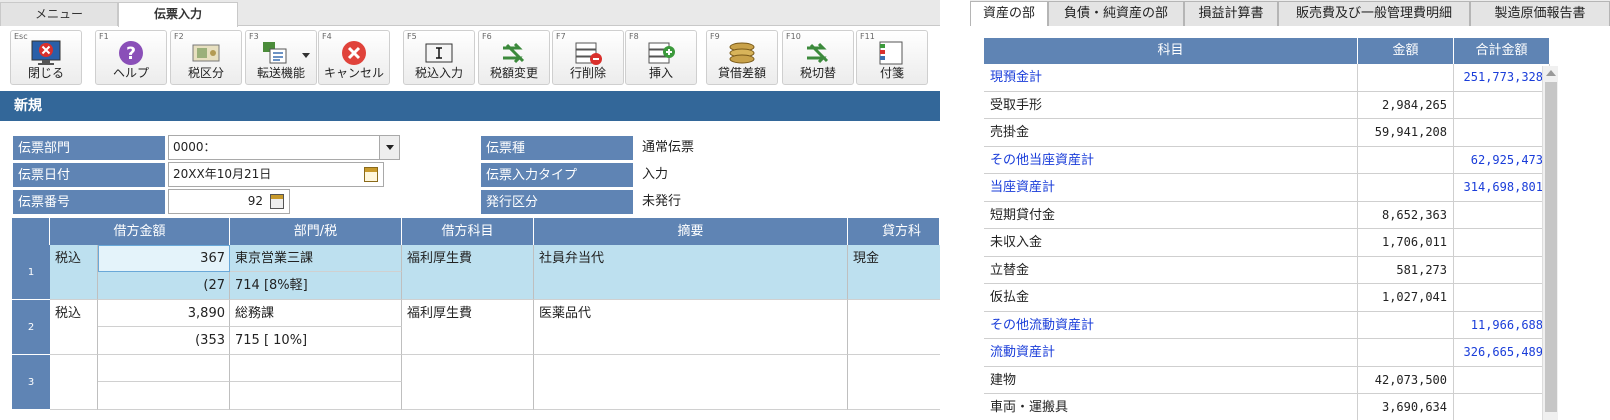  I want to click on total-amount-cell: 314,698,801, so click(1502, 188).